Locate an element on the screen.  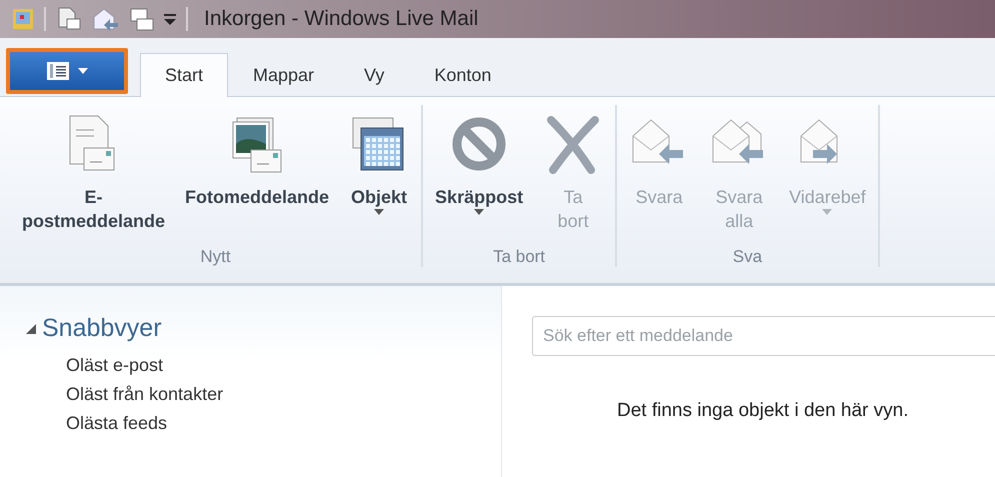
ribbon-tab: Mappar is located at coordinates (284, 75).